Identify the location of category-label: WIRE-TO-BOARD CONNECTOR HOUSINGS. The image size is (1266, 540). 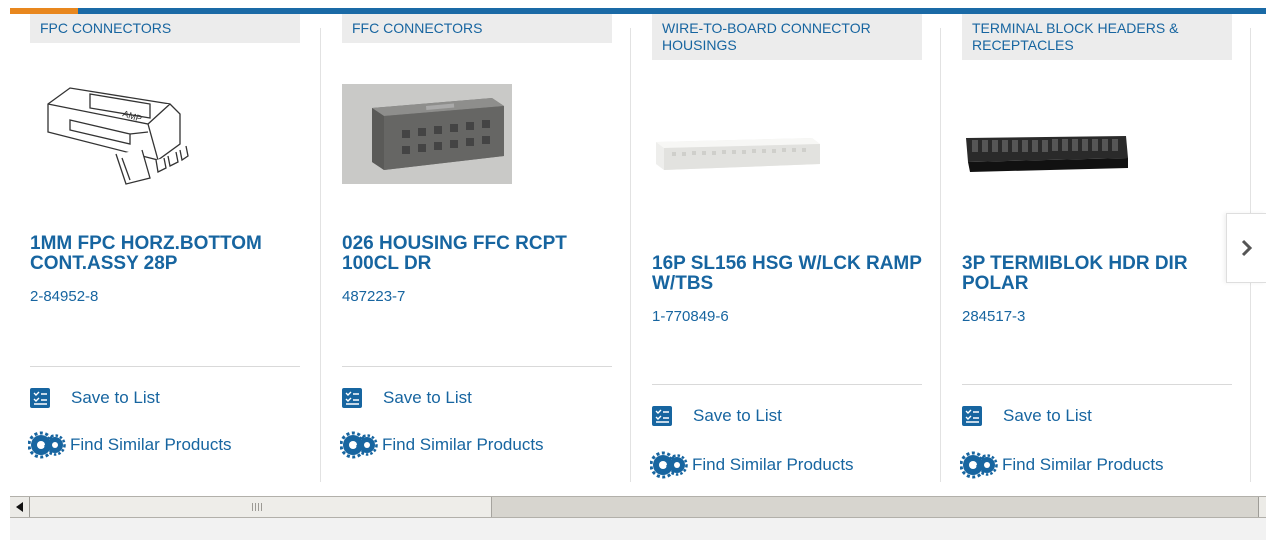
(787, 37).